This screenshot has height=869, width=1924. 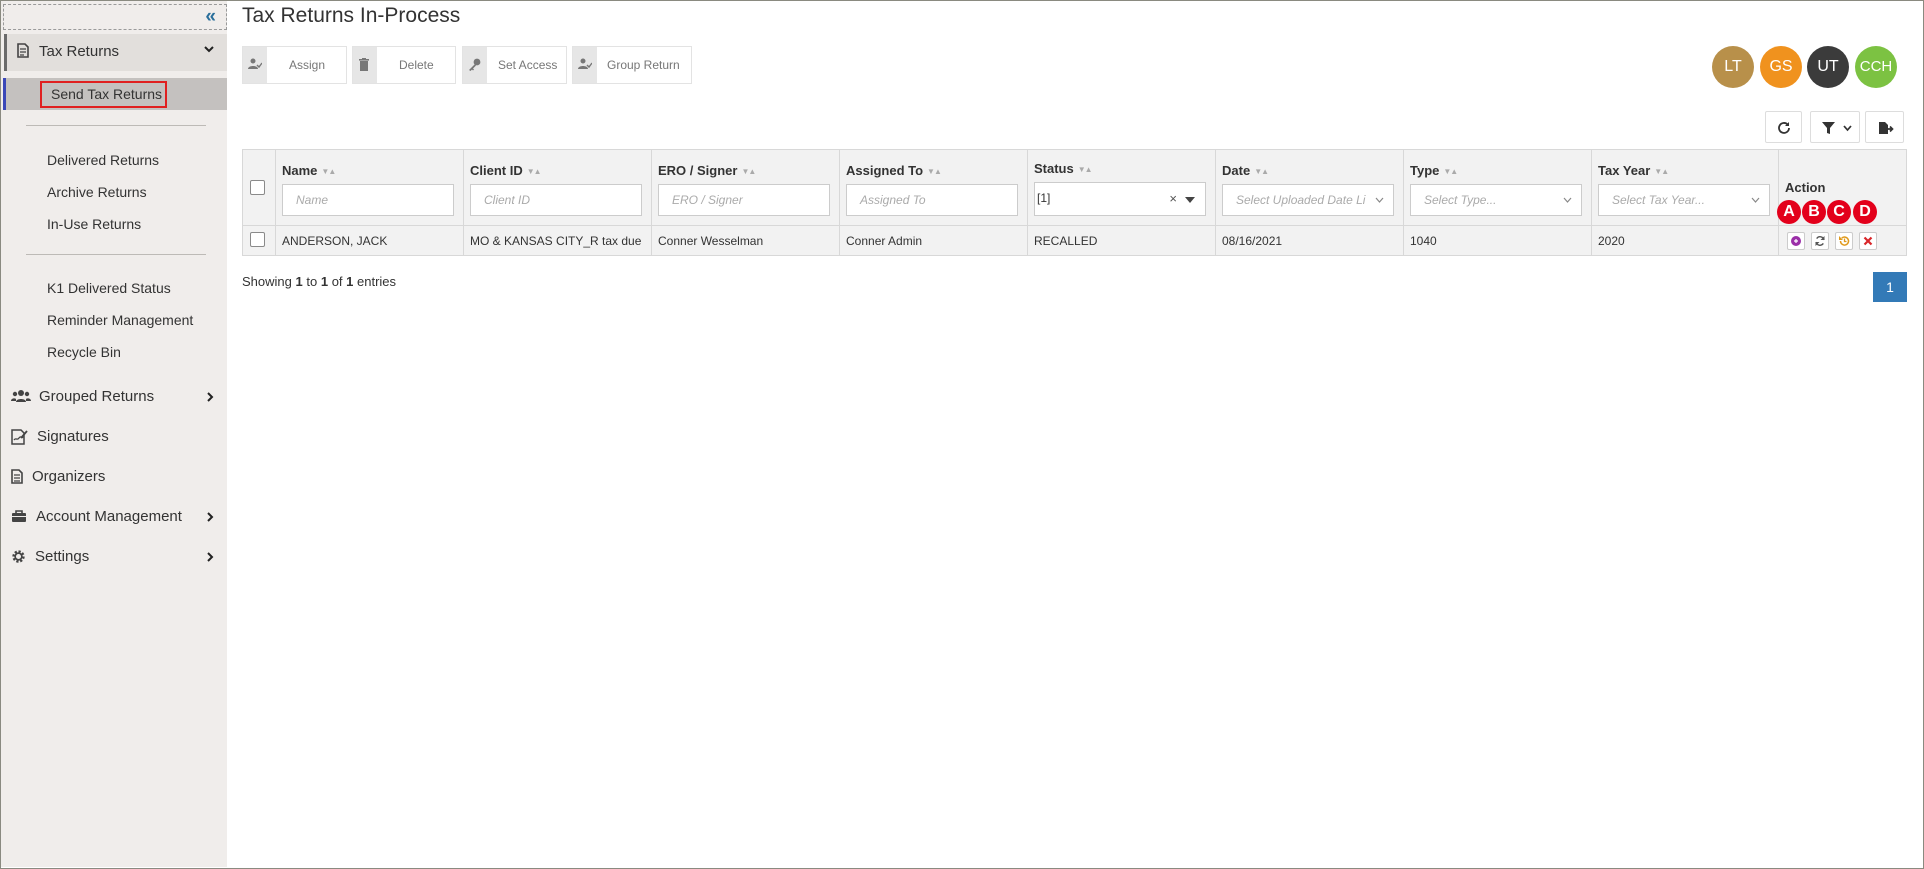 I want to click on column-header-date: Date ▼▲, so click(x=1245, y=170).